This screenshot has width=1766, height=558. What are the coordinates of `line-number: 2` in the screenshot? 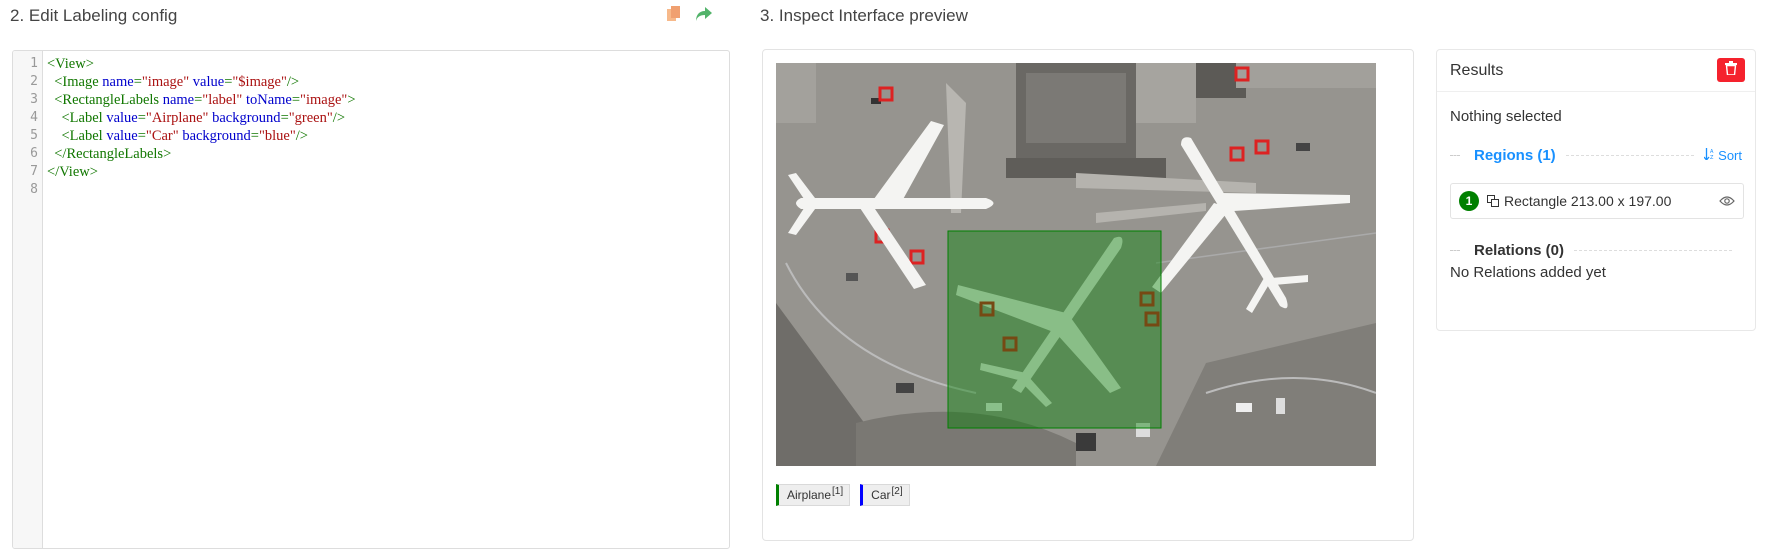 It's located at (34, 81).